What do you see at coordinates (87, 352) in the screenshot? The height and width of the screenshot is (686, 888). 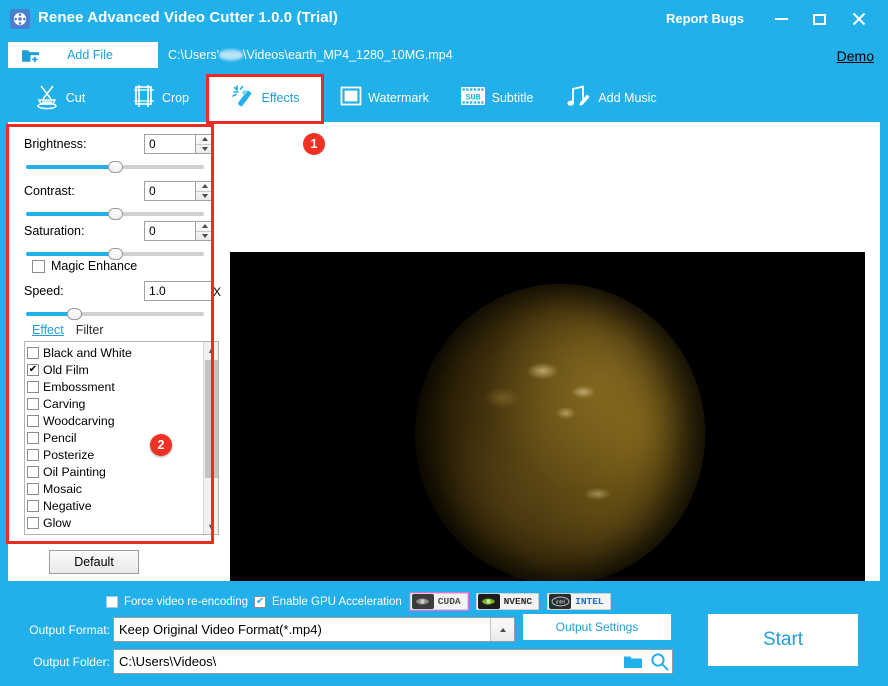 I see `effect-label: Black and White` at bounding box center [87, 352].